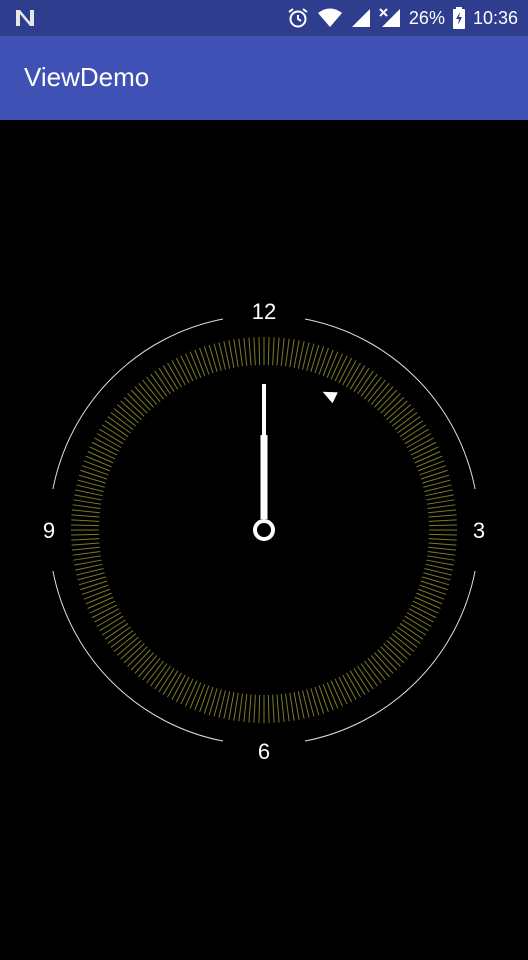 The width and height of the screenshot is (528, 960). What do you see at coordinates (330, 397) in the screenshot?
I see `second-marker` at bounding box center [330, 397].